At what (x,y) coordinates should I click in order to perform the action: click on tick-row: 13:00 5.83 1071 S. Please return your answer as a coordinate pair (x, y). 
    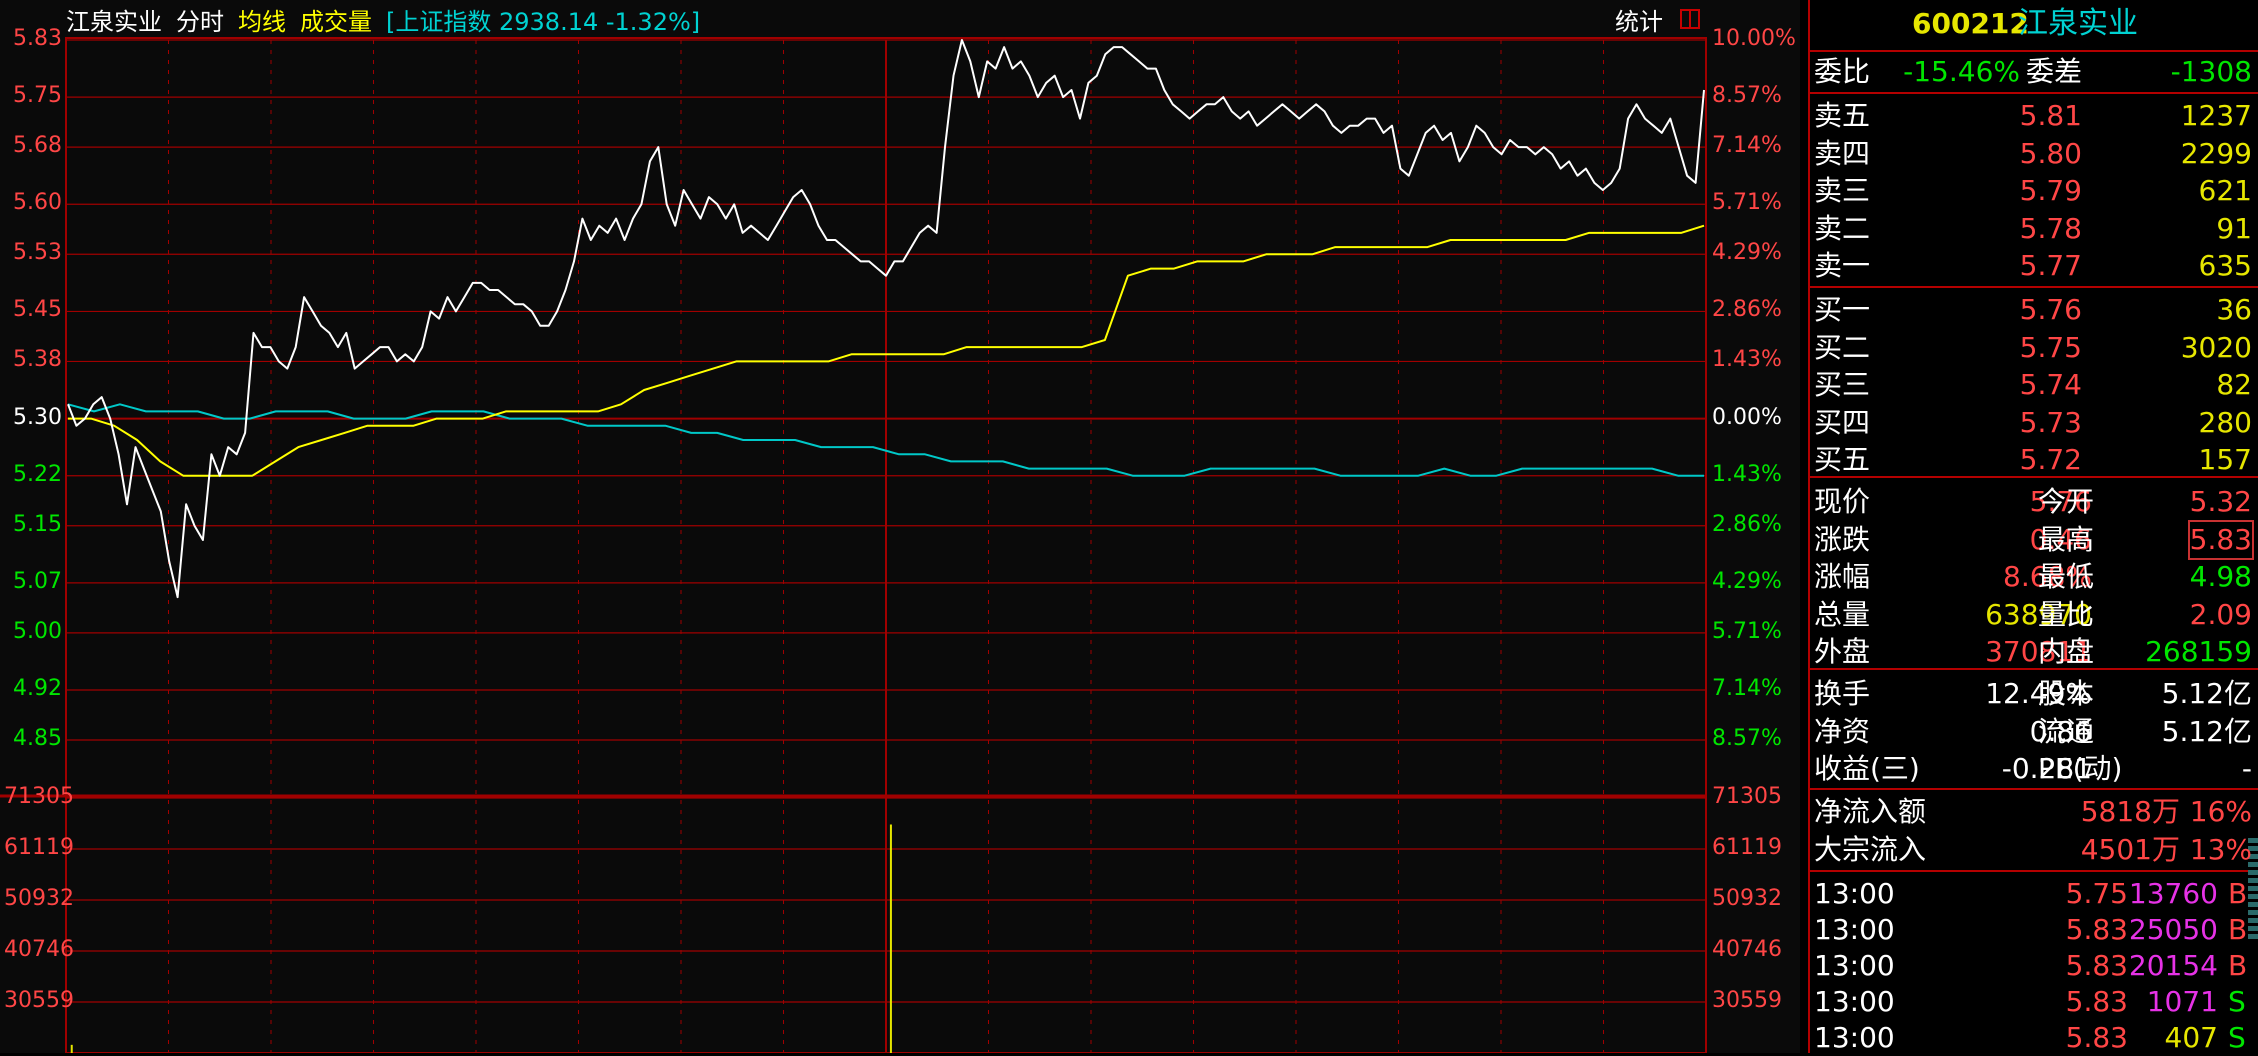
    Looking at the image, I should click on (2033, 1002).